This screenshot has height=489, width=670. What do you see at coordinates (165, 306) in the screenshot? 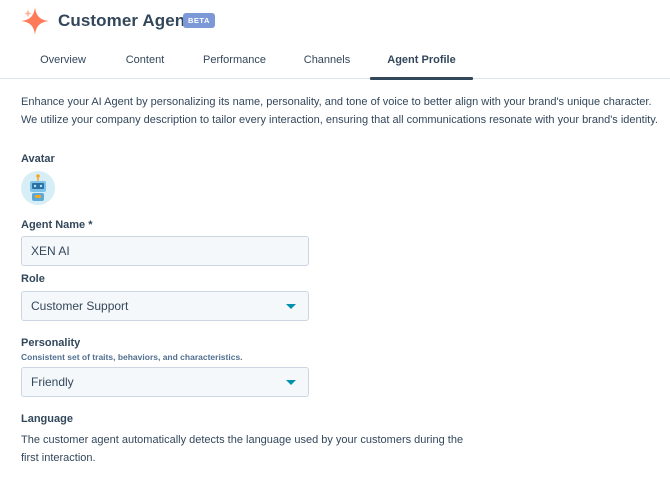
I see `role-select: Customer Support` at bounding box center [165, 306].